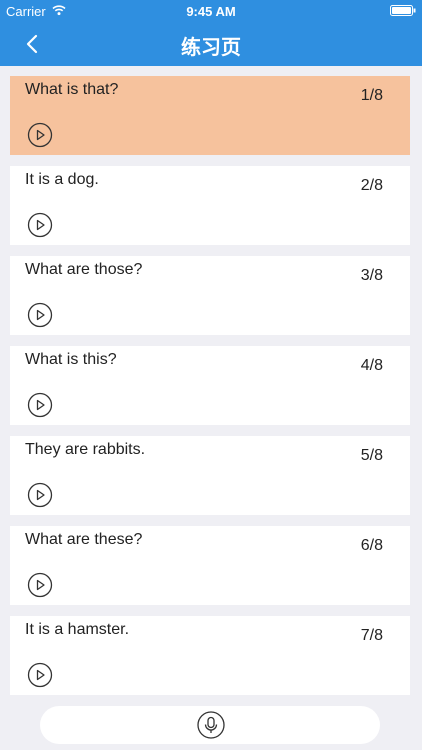 This screenshot has height=750, width=422. Describe the element at coordinates (210, 655) in the screenshot. I see `list-item: It is a hamster. 7/8` at that location.